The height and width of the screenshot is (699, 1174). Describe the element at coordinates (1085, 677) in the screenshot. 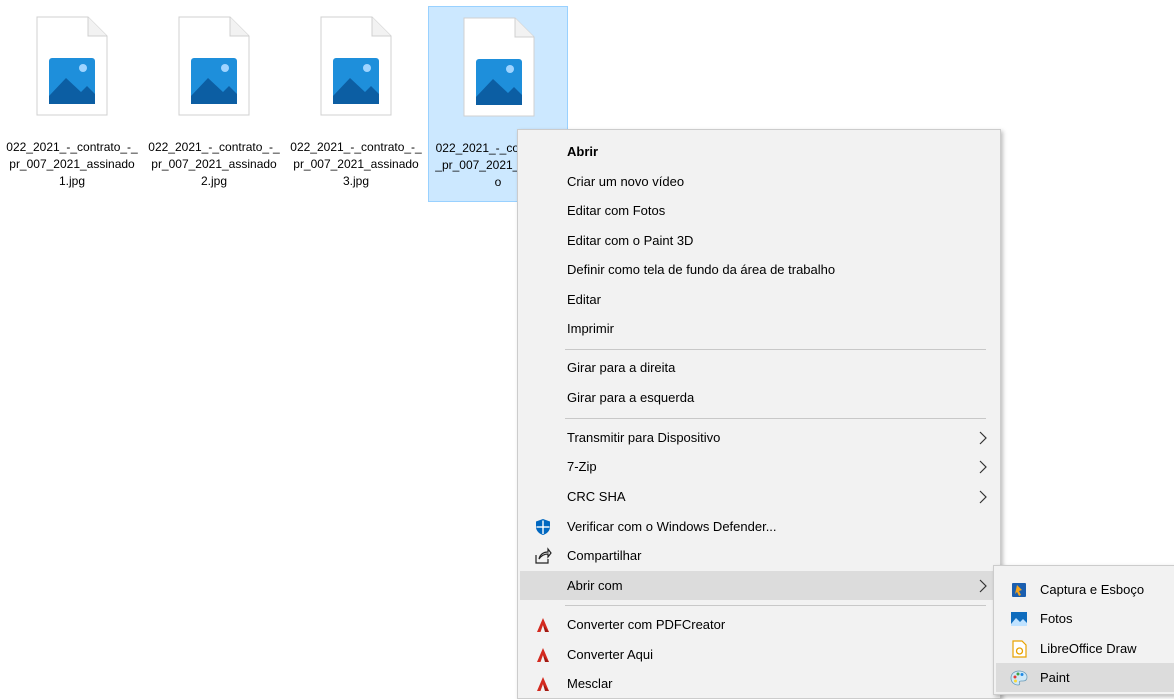

I see `submenu-item-paint: Paint` at that location.